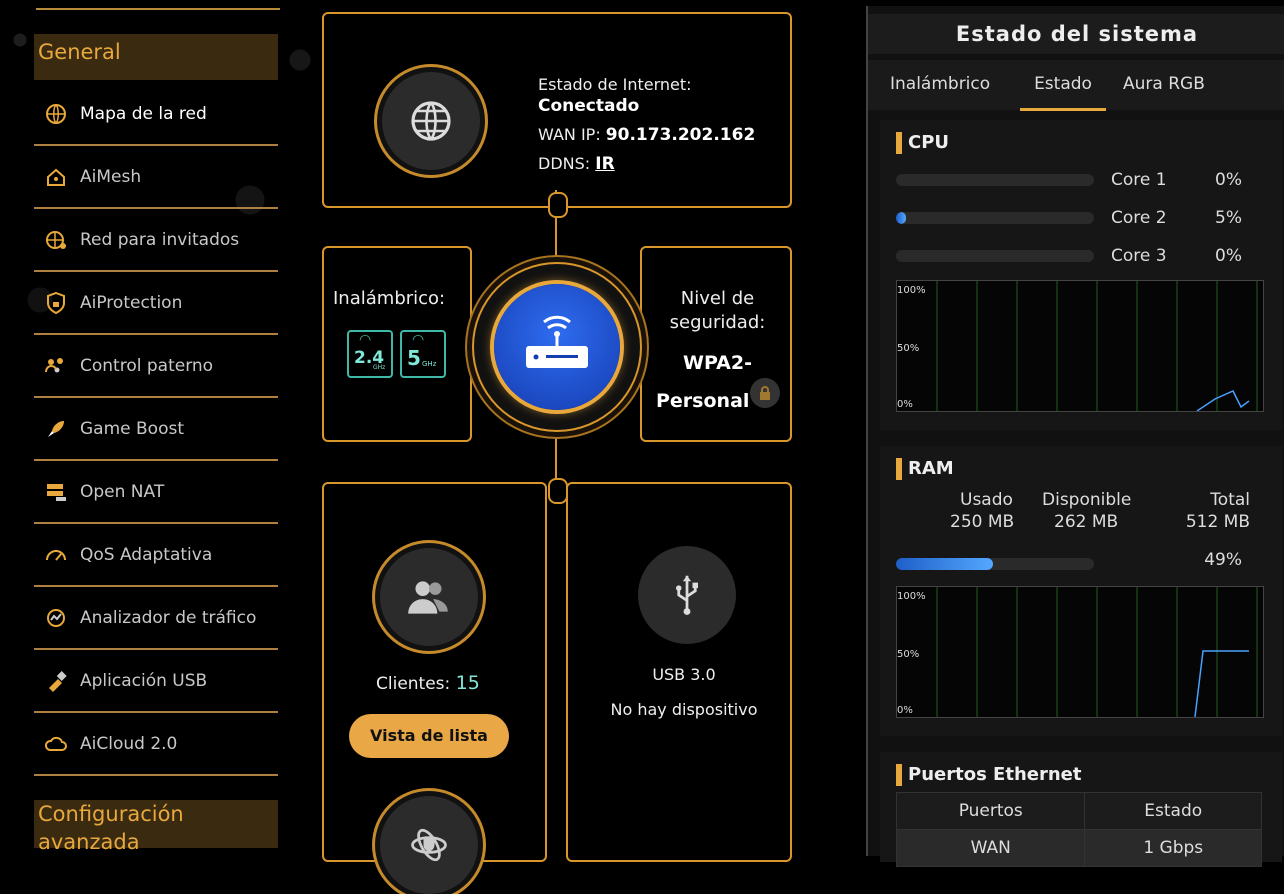  I want to click on open-nat-icon, so click(56, 492).